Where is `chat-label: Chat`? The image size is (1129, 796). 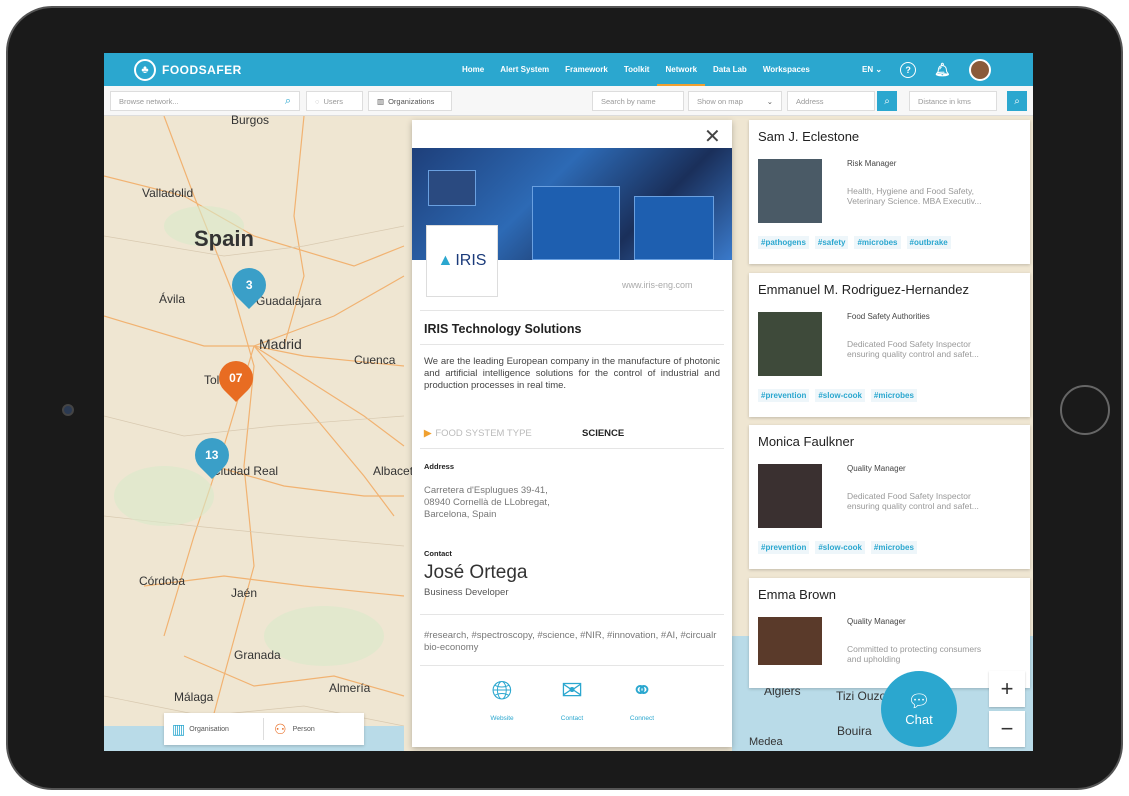
chat-label: Chat is located at coordinates (919, 719).